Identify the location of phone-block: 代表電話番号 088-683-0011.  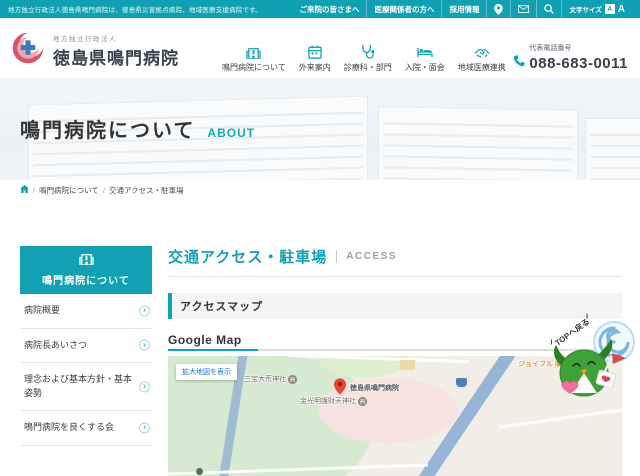
(570, 57).